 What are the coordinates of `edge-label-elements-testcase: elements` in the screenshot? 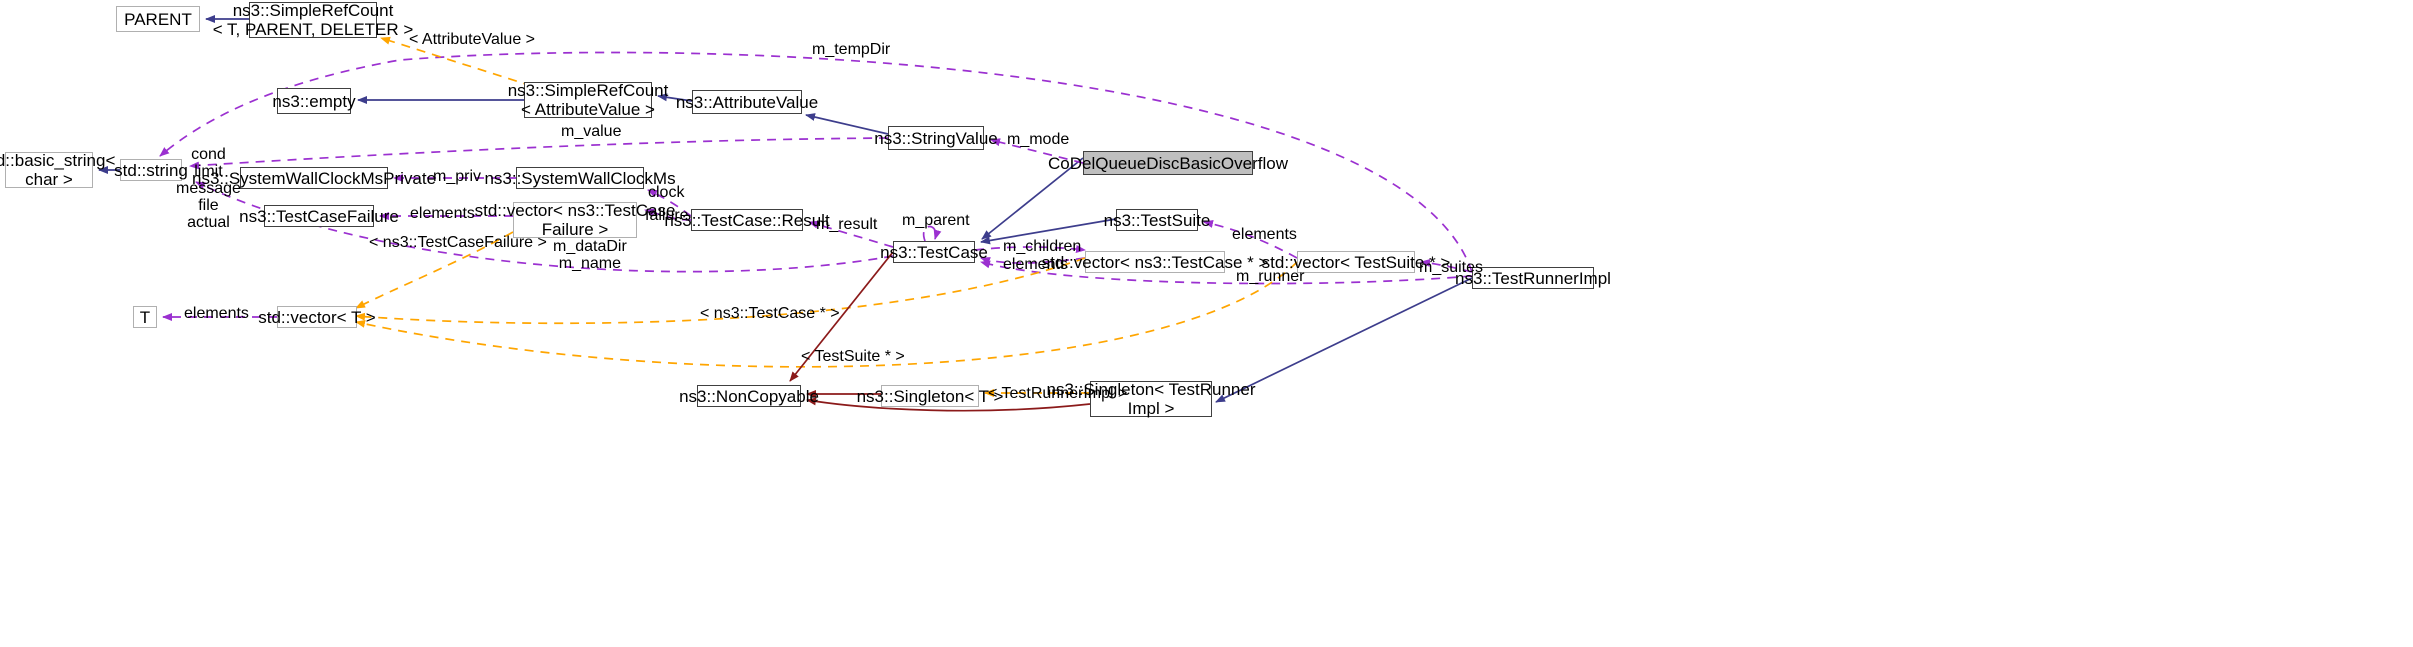 It's located at (1035, 264).